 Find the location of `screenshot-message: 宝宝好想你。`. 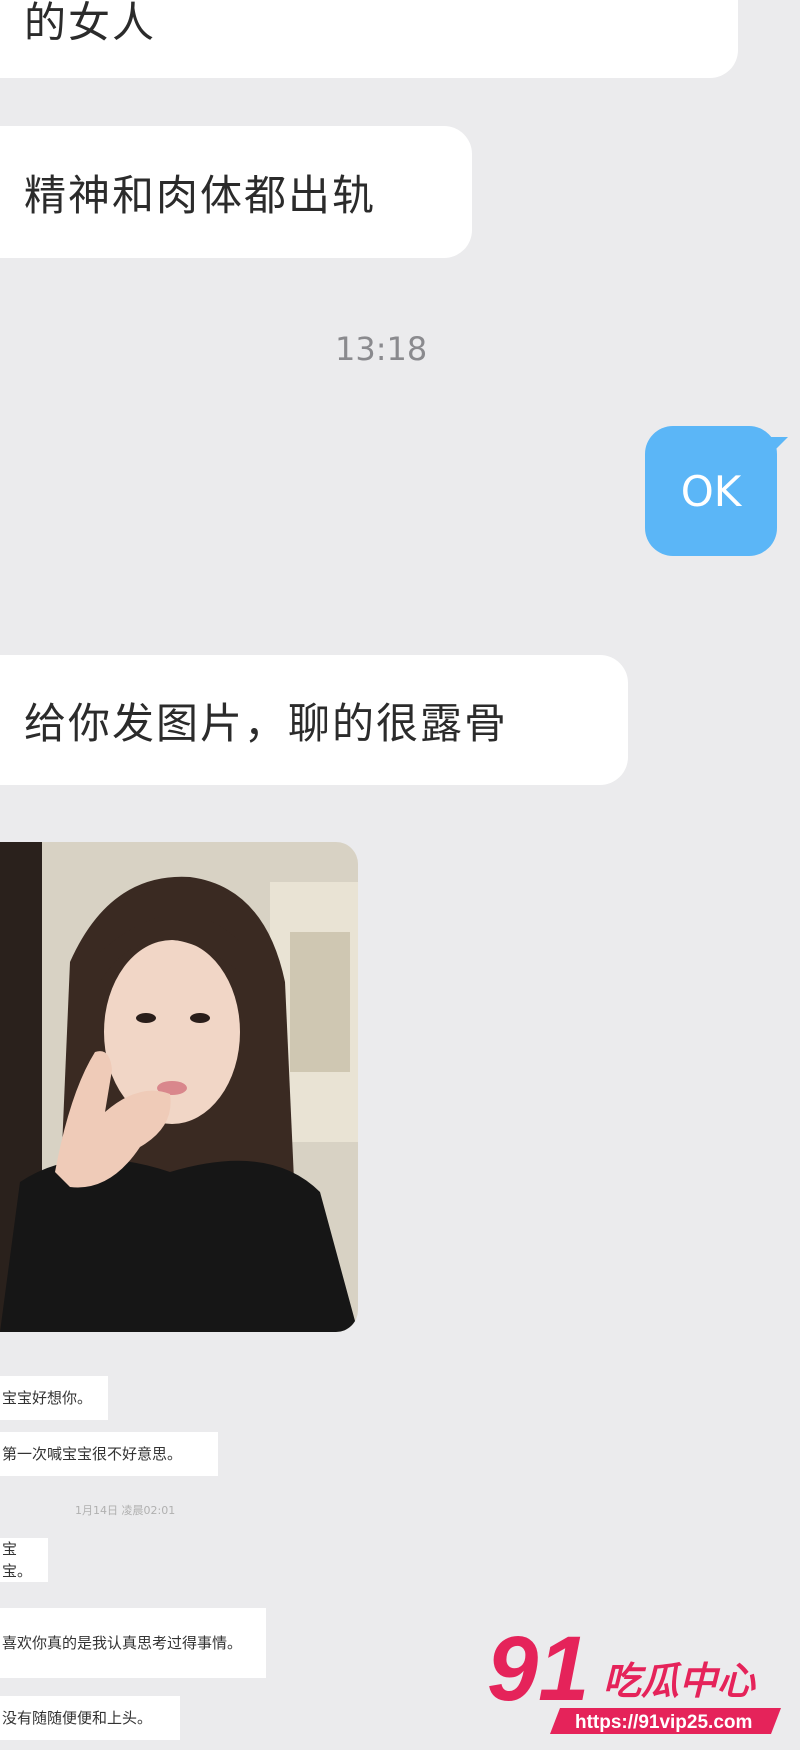

screenshot-message: 宝宝好想你。 is located at coordinates (54, 1398).